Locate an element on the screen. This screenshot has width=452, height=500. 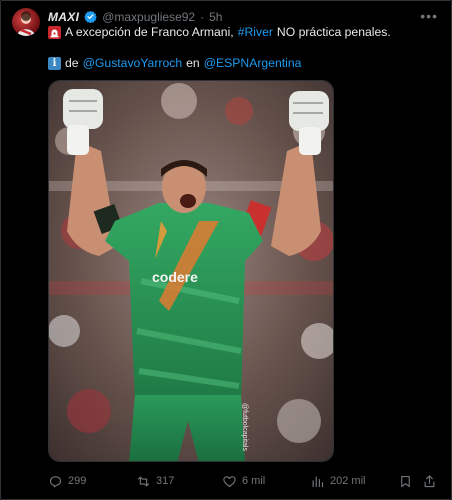
views-action: 202 mil is located at coordinates (337, 481).